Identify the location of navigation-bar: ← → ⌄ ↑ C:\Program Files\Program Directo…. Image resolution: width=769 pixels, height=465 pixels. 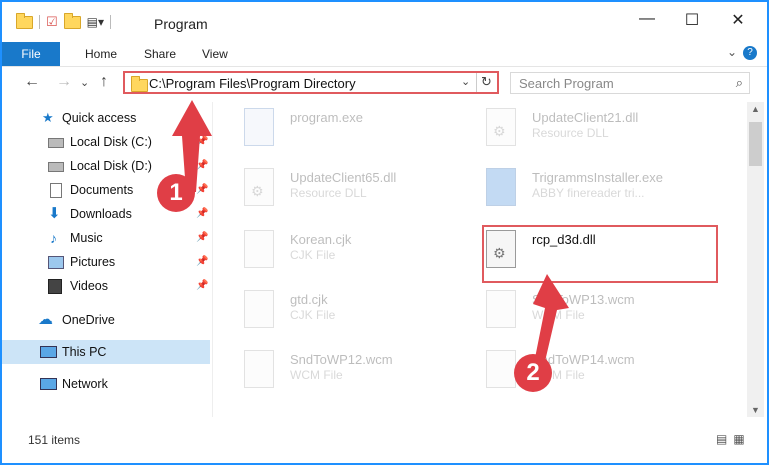
(384, 83).